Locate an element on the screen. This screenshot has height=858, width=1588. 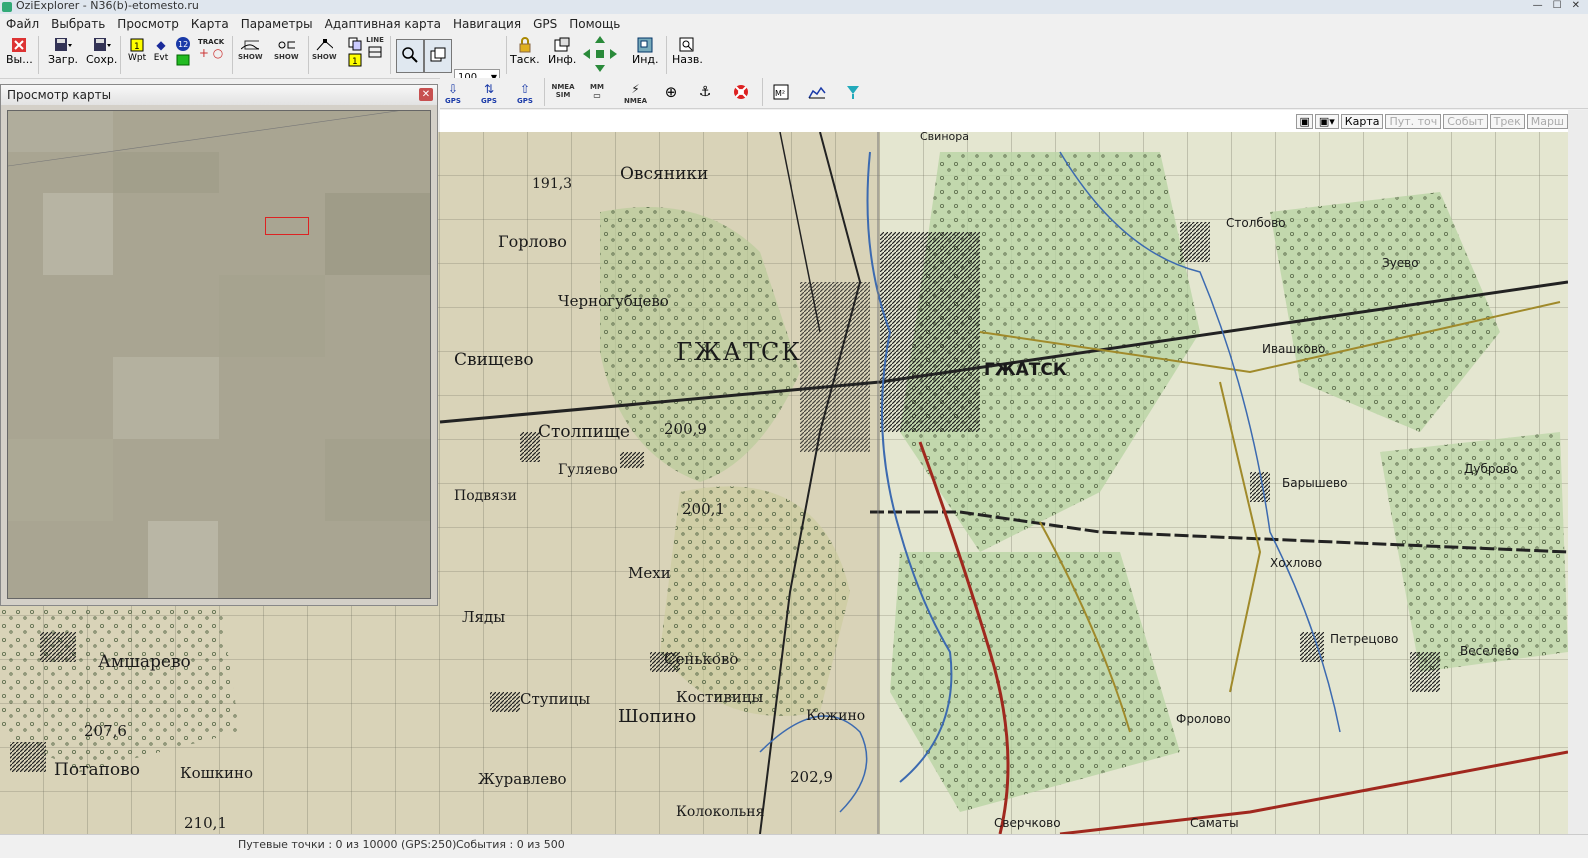
moving-map-button: MM ▭ is located at coordinates (597, 91).